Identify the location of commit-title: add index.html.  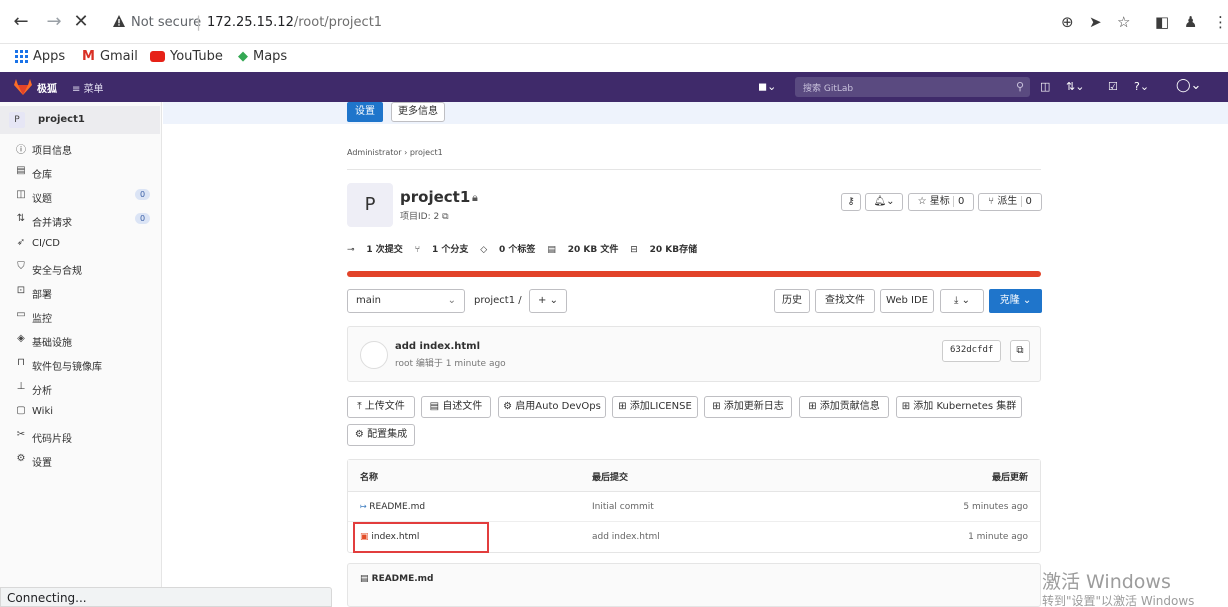
(437, 346).